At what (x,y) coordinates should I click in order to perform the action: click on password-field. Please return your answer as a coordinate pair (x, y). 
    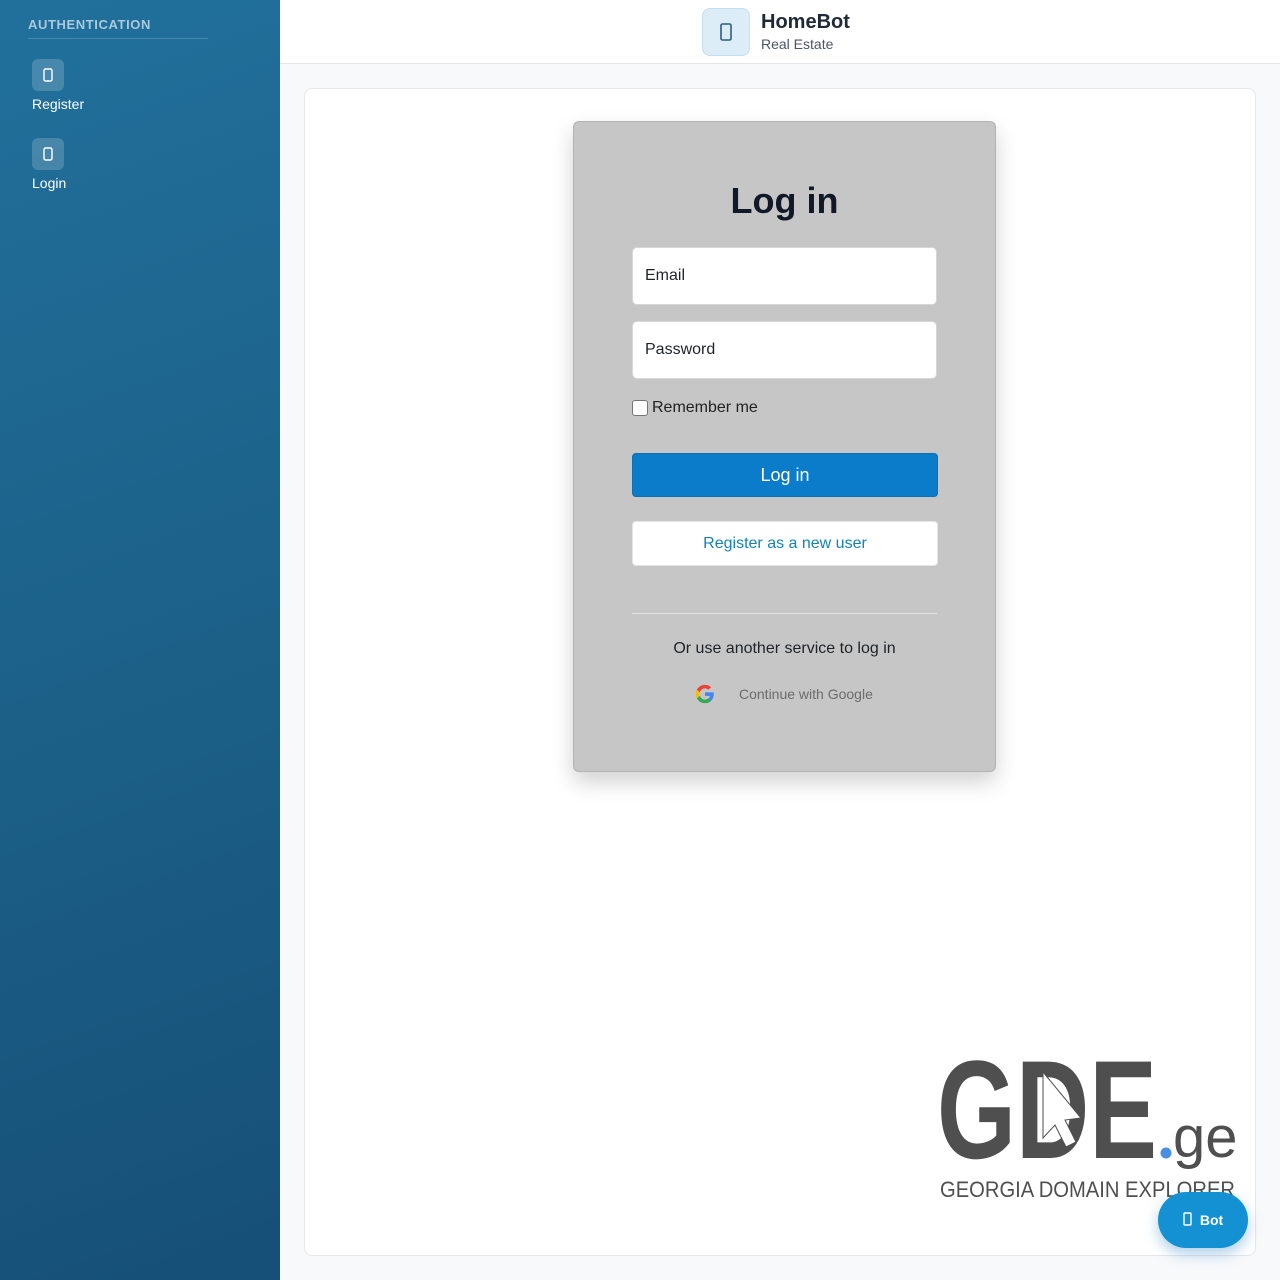
    Looking at the image, I should click on (784, 350).